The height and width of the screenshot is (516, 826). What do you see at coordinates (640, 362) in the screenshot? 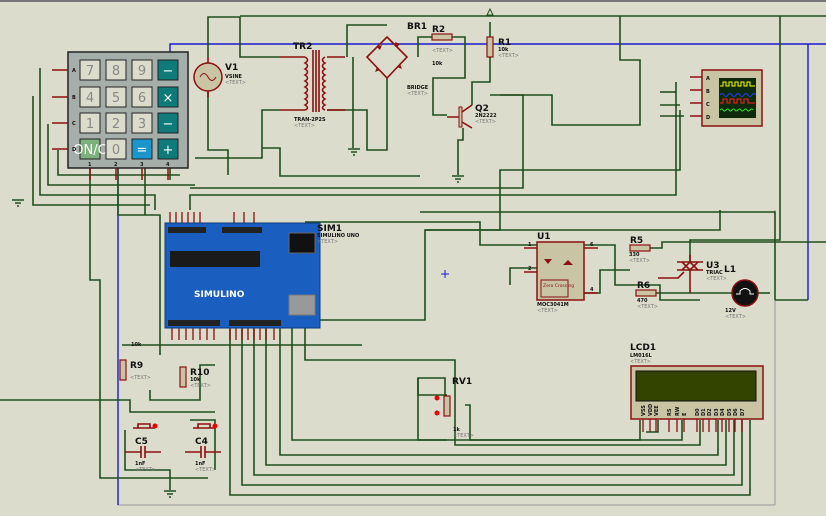
I see `lcd1-text: <TEXT>` at bounding box center [640, 362].